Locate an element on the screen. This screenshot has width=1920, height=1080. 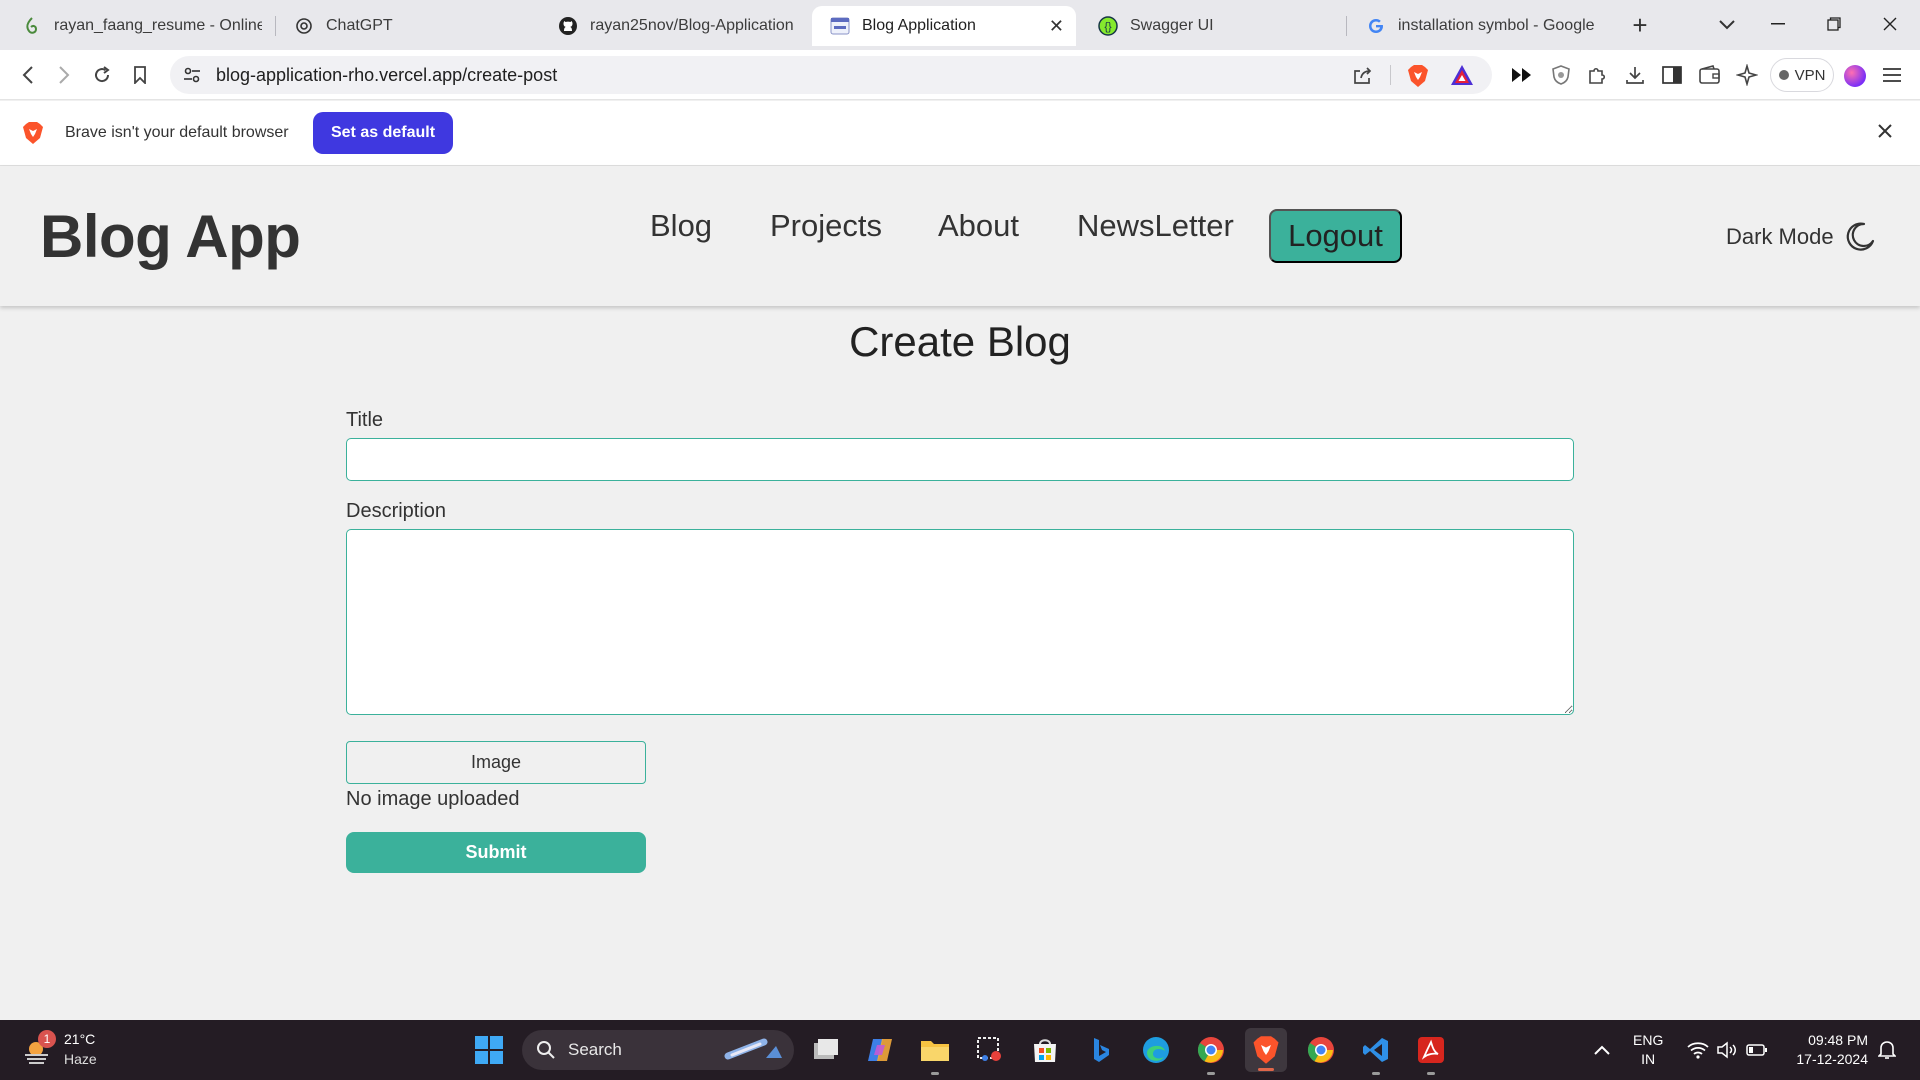
tab-swagger: {} Swagger UI is located at coordinates (1210, 26).